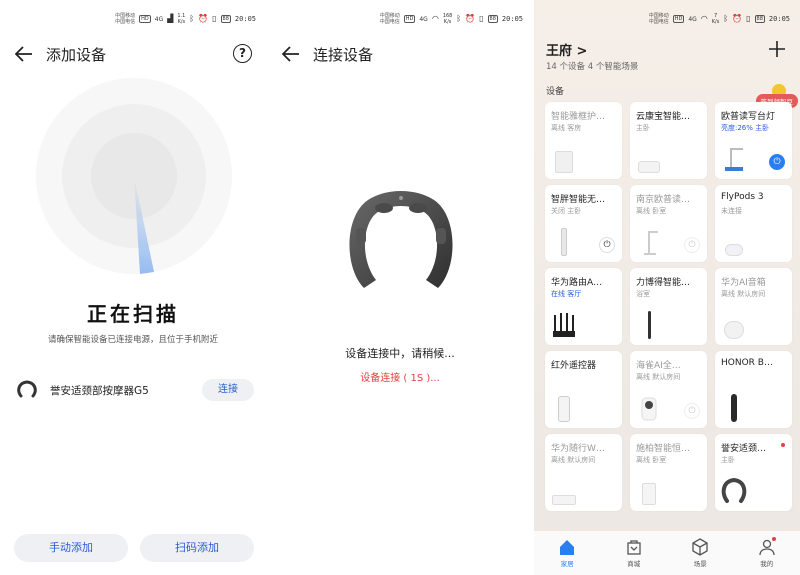  Describe the element at coordinates (731, 211) in the screenshot. I see `device-status: 未连接` at that location.